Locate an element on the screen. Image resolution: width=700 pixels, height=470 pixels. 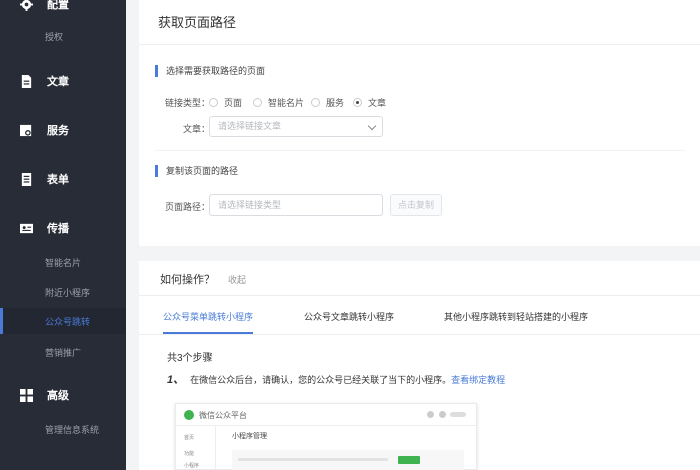
tab-other-miniprogram-jump: 其他小程序跳转到轻站搭建的小程序 is located at coordinates (516, 322).